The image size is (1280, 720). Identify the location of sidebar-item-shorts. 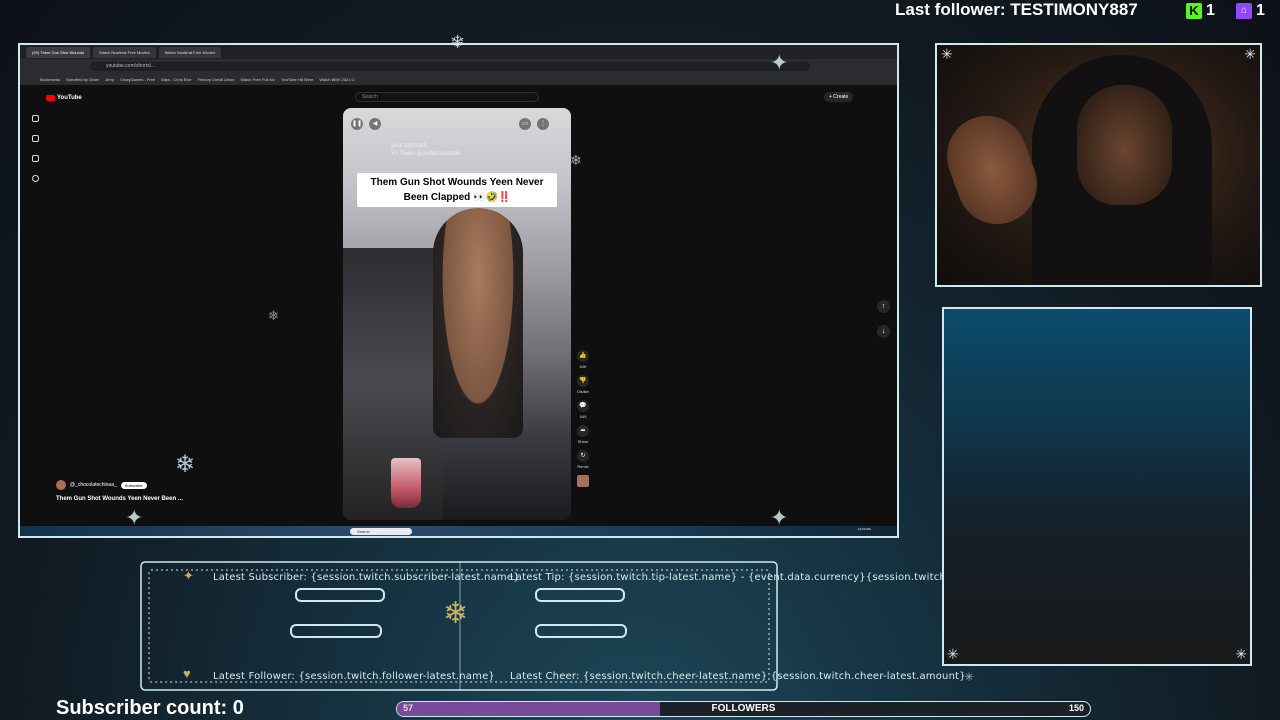
(35, 138).